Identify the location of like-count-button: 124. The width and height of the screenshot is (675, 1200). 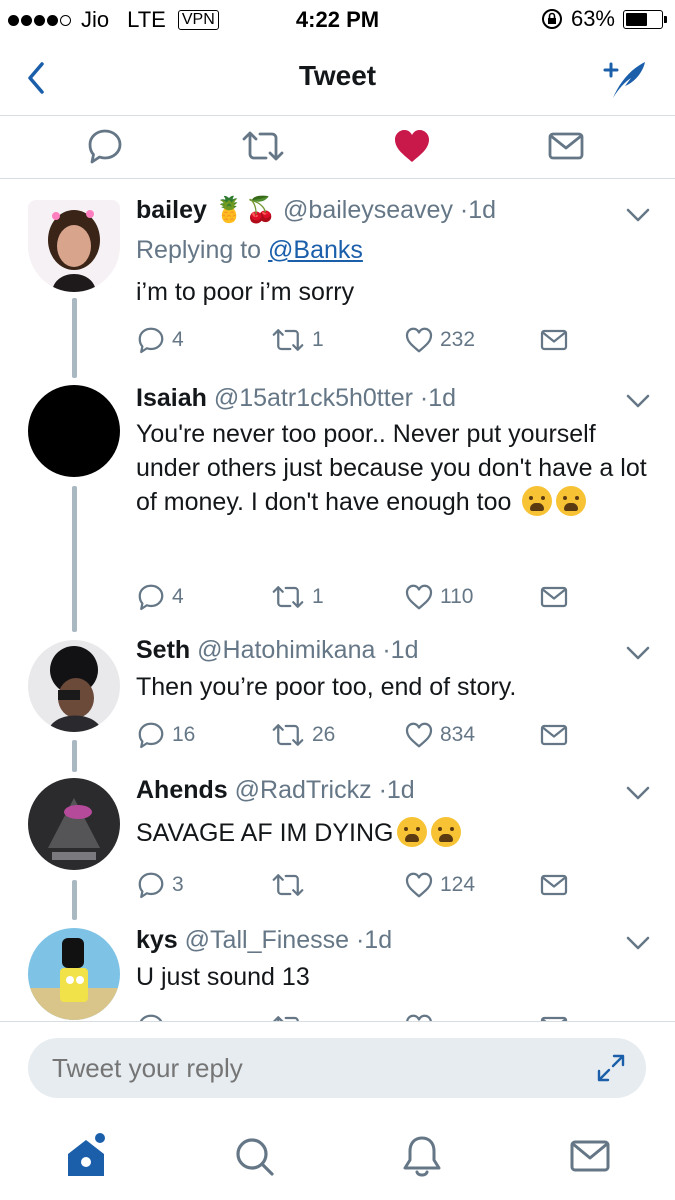
(439, 885).